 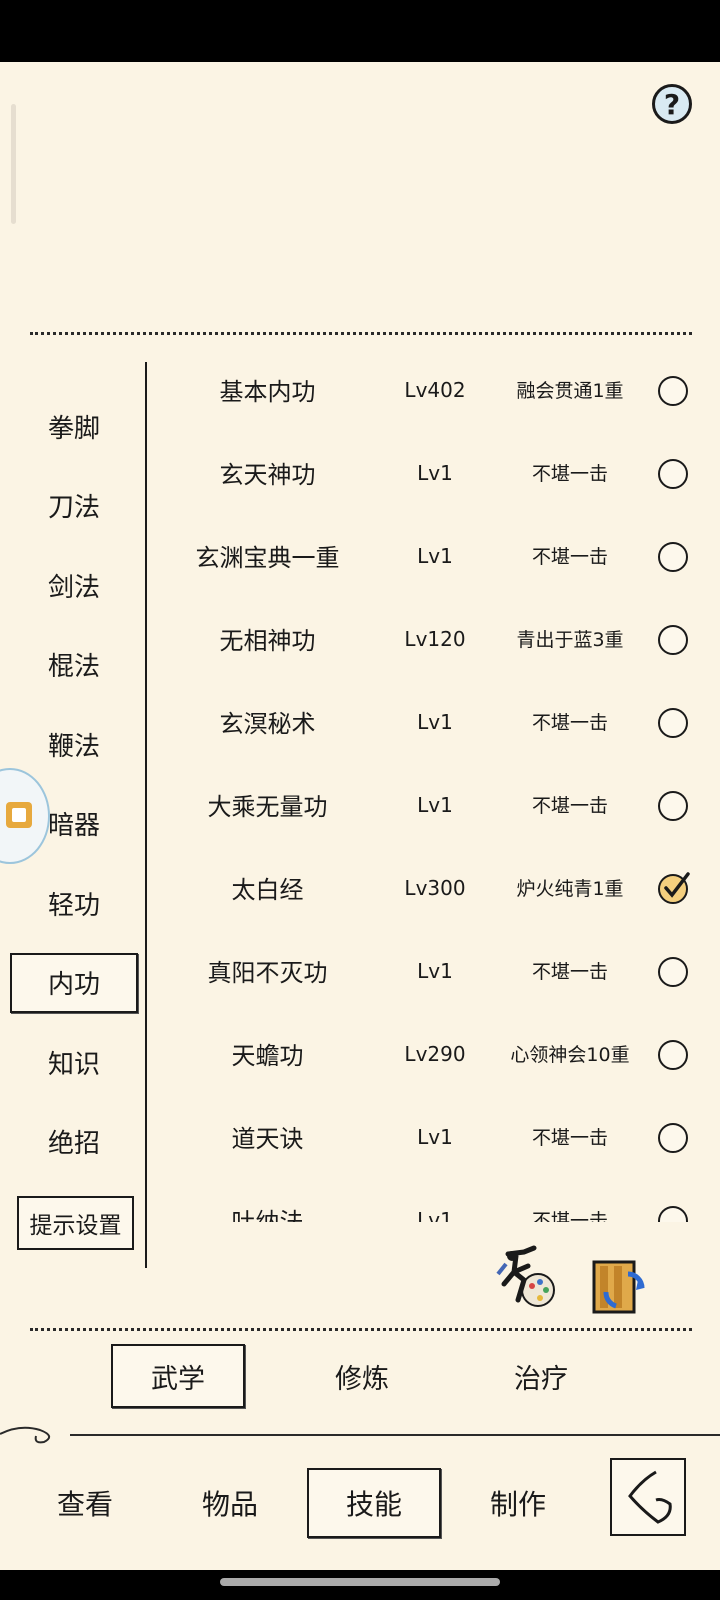 I want to click on skill-name: 大乘无量功, so click(x=267, y=807).